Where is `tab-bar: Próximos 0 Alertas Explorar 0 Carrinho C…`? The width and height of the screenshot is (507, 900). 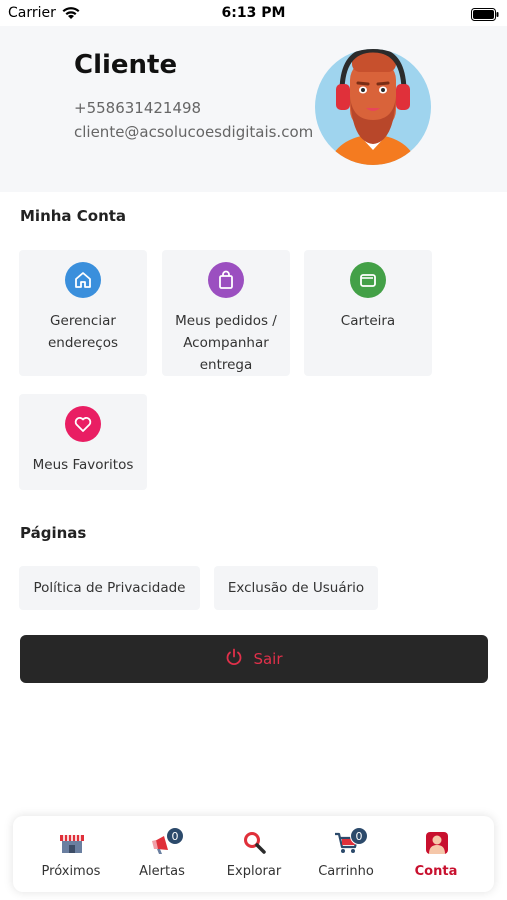 tab-bar: Próximos 0 Alertas Explorar 0 Carrinho C… is located at coordinates (253, 854).